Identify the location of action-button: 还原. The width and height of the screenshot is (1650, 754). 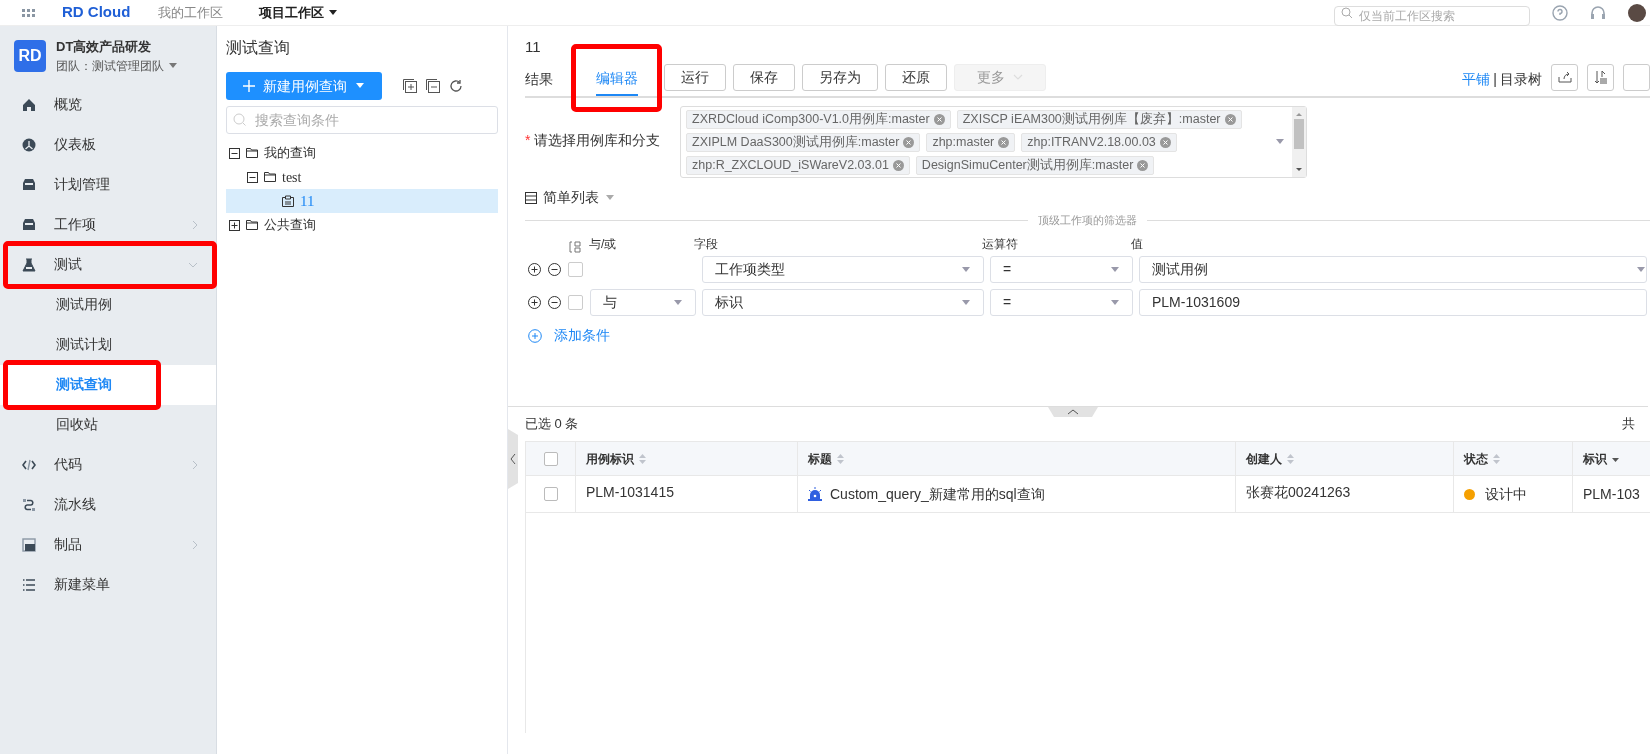
(916, 77).